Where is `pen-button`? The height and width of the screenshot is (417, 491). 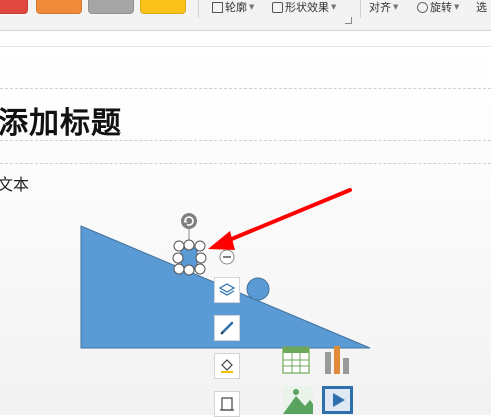 pen-button is located at coordinates (227, 328).